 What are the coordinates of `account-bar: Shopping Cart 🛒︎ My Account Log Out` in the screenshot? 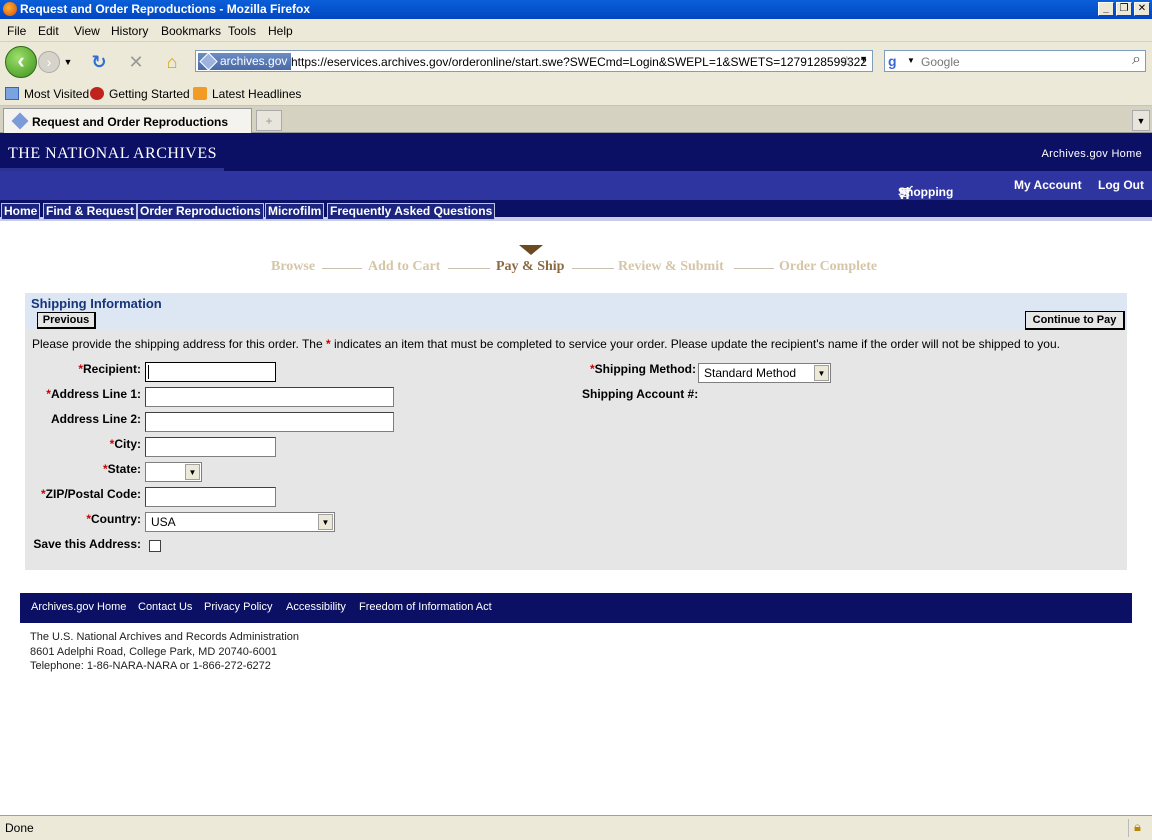 It's located at (576, 192).